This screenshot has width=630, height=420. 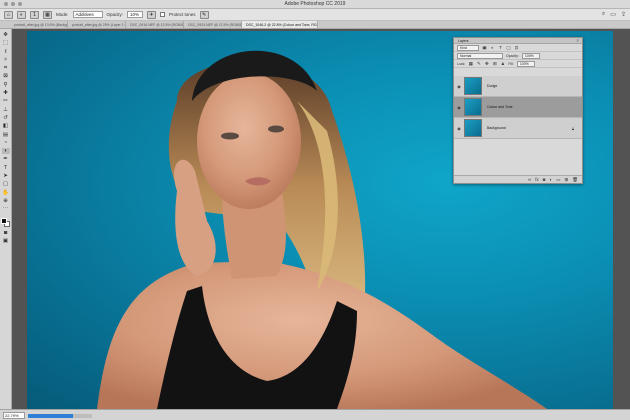 What do you see at coordinates (20, 4) in the screenshot?
I see `maximize-window-icon` at bounding box center [20, 4].